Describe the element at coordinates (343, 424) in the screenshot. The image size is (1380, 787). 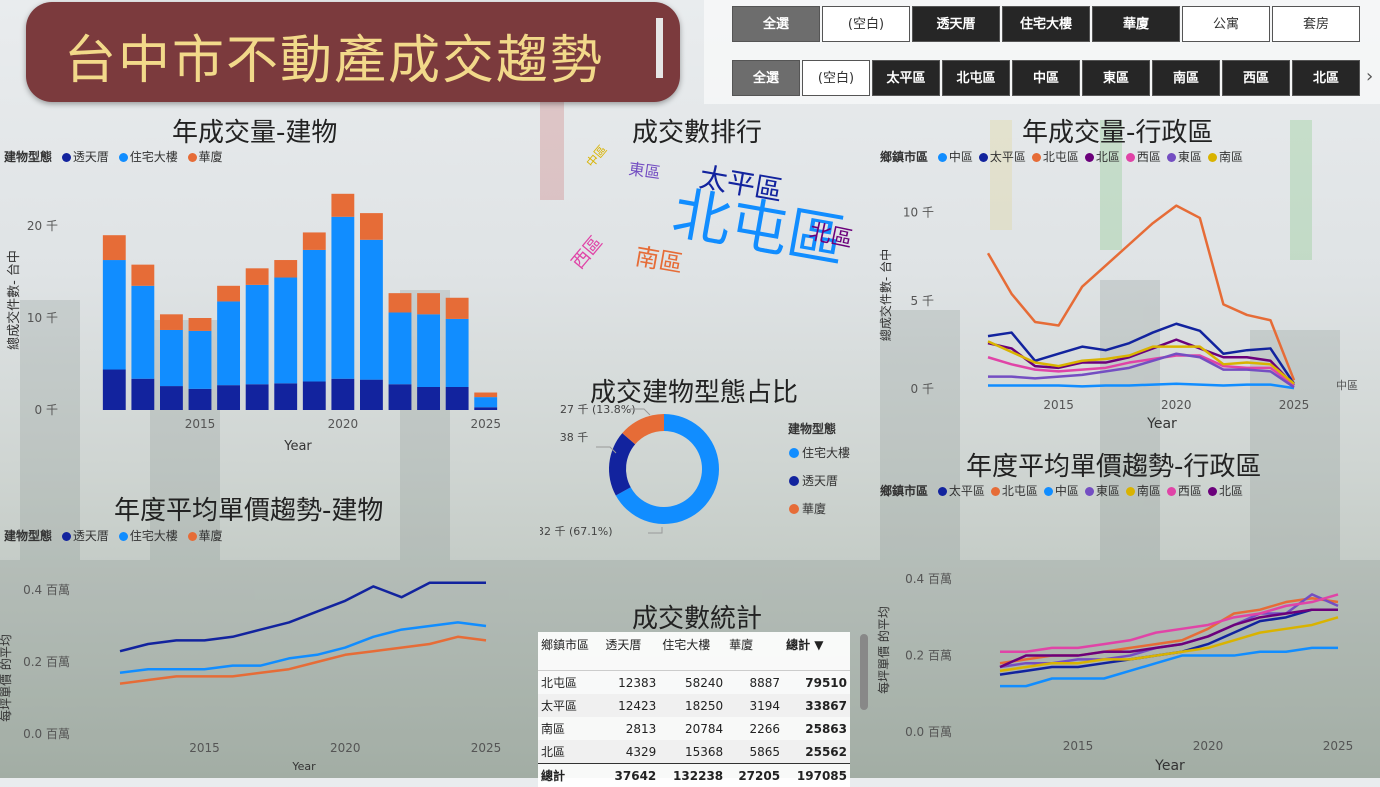
I see `x-tick-label: 2020` at that location.